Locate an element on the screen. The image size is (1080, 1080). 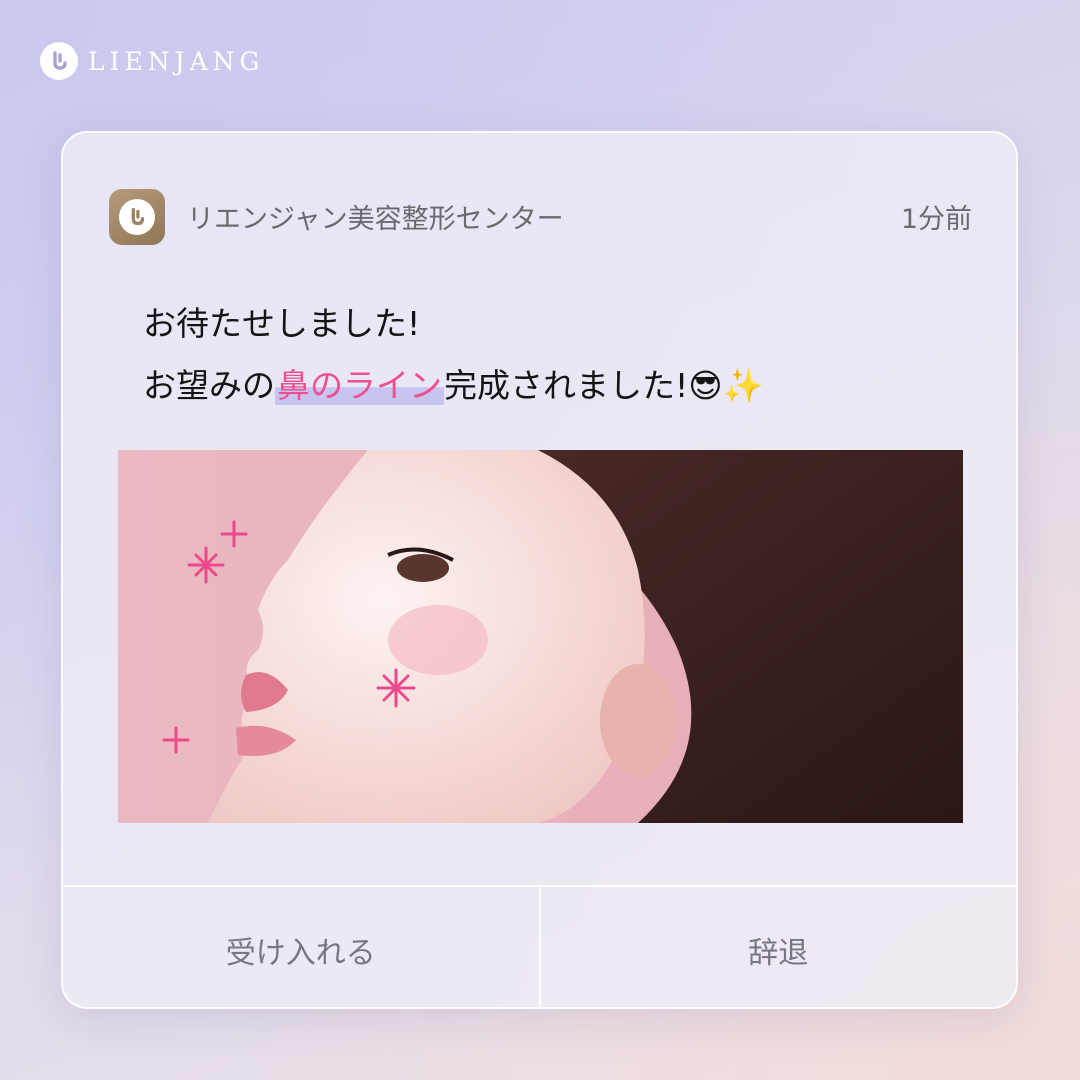
message-line-2: お望みの鼻のライン完成されました!😎✨ is located at coordinates (453, 386).